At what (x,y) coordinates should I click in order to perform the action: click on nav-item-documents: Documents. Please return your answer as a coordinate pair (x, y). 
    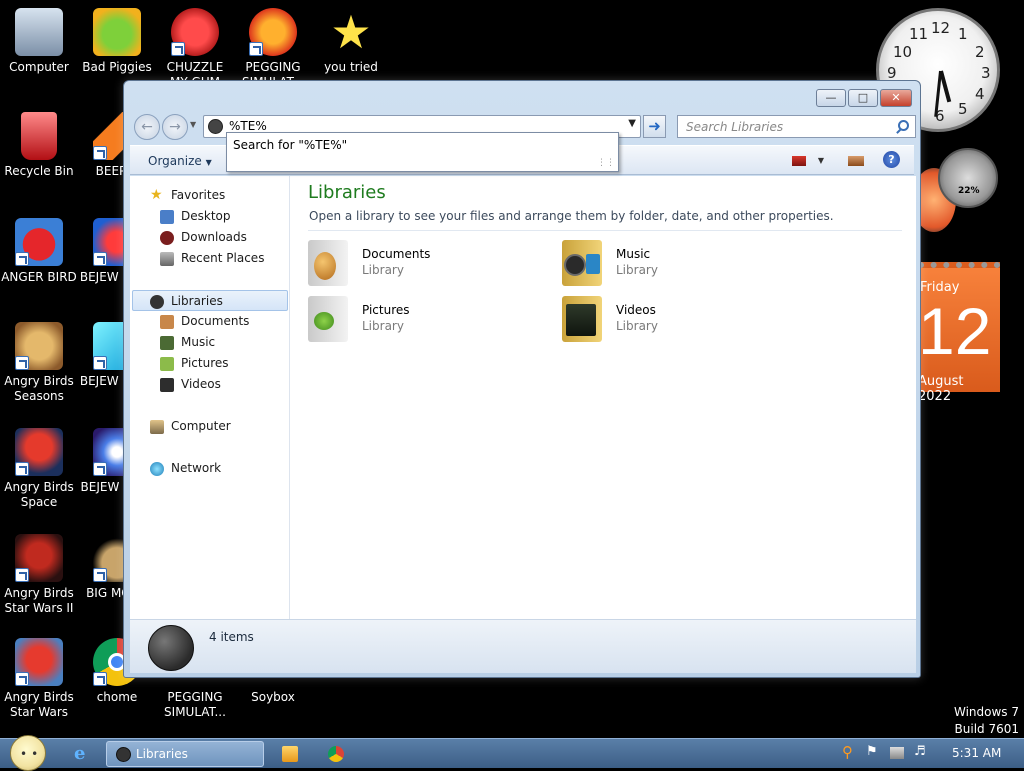
    Looking at the image, I should click on (210, 321).